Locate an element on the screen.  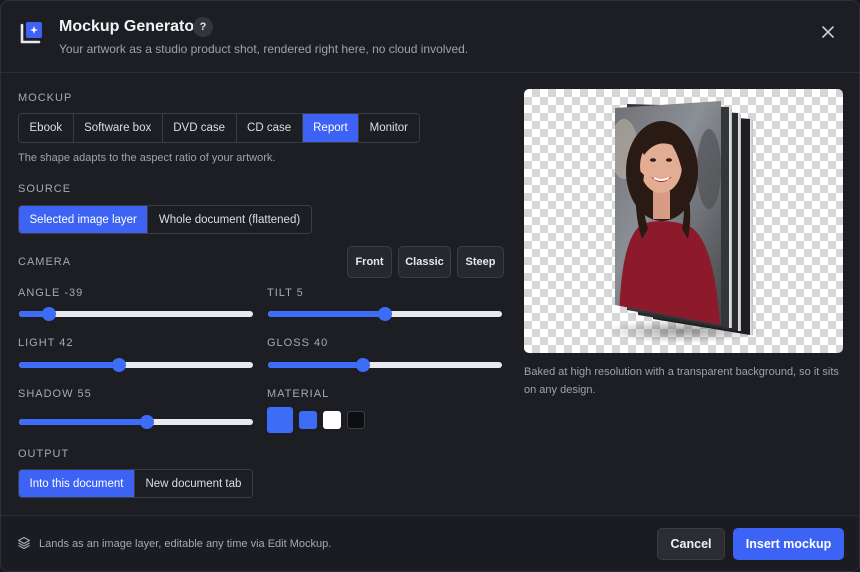
camera-preset-steep: Steep is located at coordinates (480, 262).